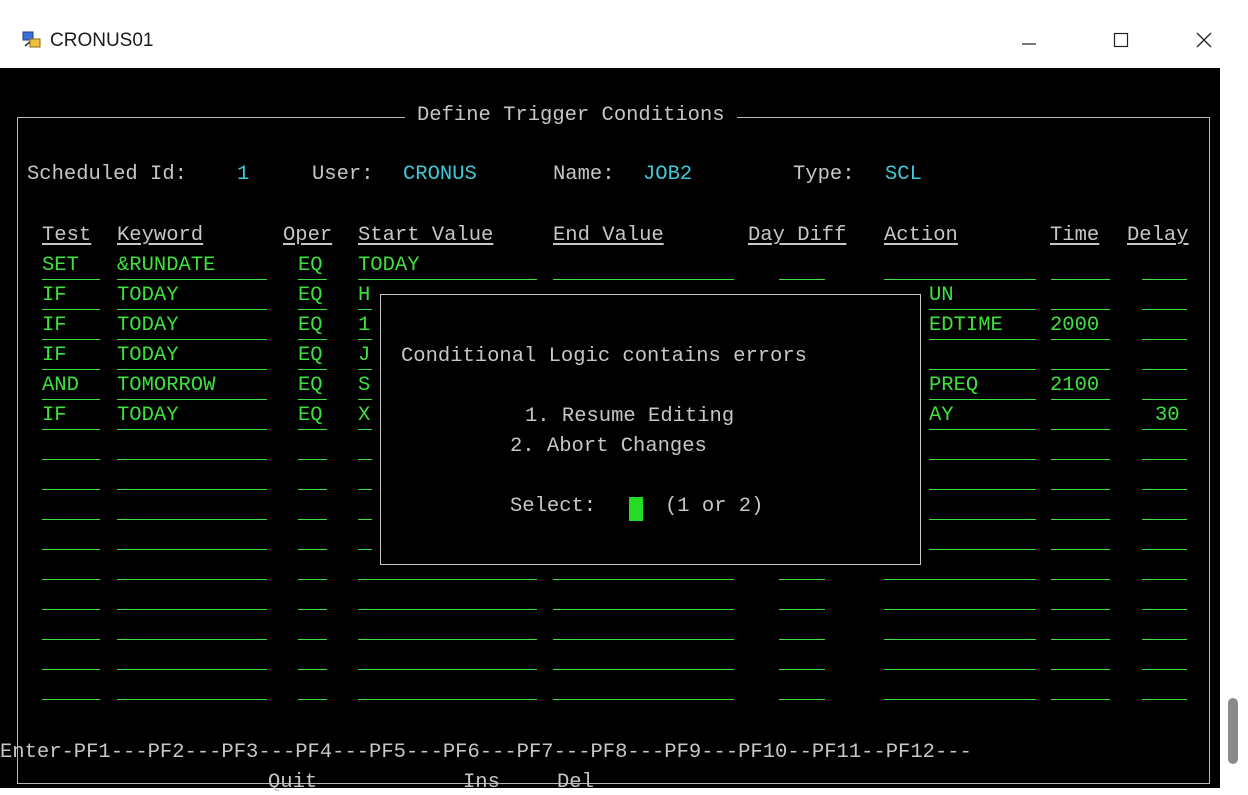 The width and height of the screenshot is (1248, 795). What do you see at coordinates (310, 296) in the screenshot?
I see `row-2-oper: EQ` at bounding box center [310, 296].